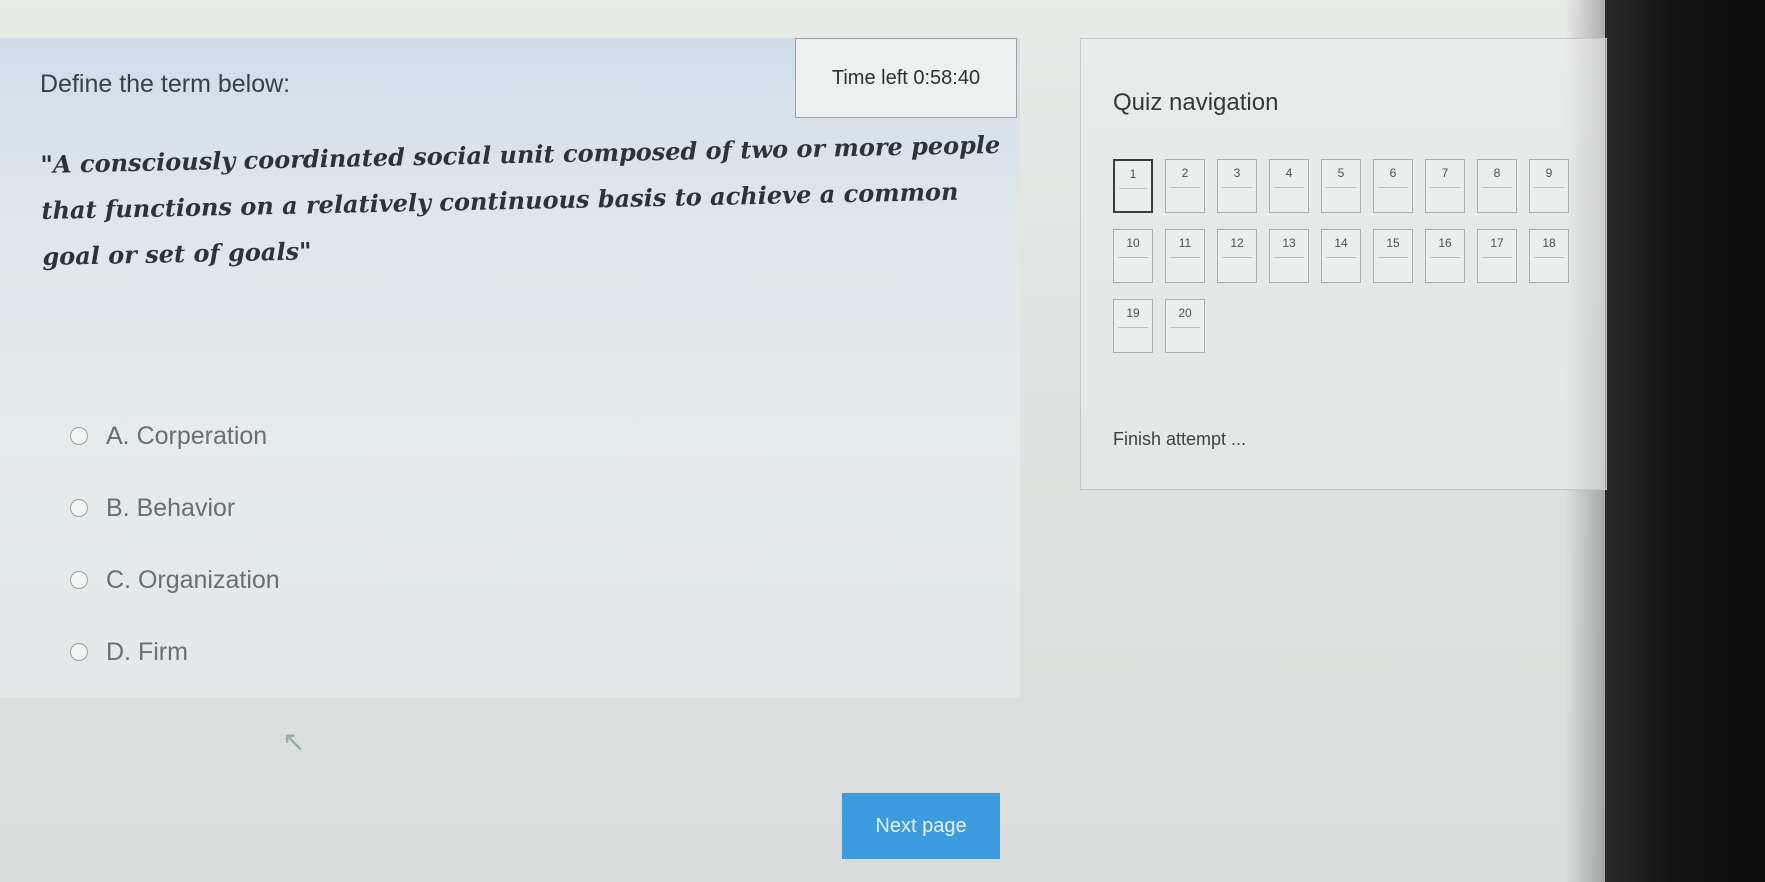  I want to click on time-left-display: Time left 0:58:40, so click(906, 78).